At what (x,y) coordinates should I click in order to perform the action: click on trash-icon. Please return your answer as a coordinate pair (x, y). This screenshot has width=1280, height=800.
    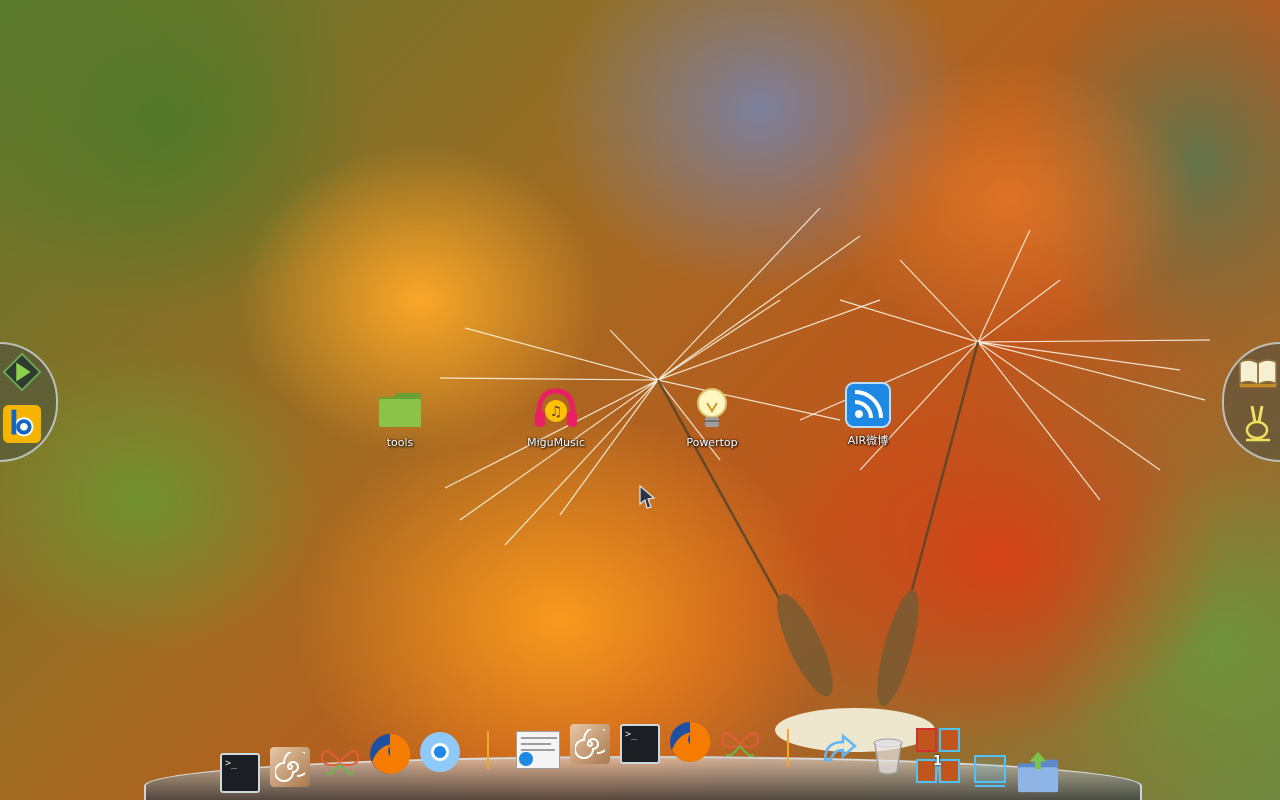
    Looking at the image, I should click on (888, 756).